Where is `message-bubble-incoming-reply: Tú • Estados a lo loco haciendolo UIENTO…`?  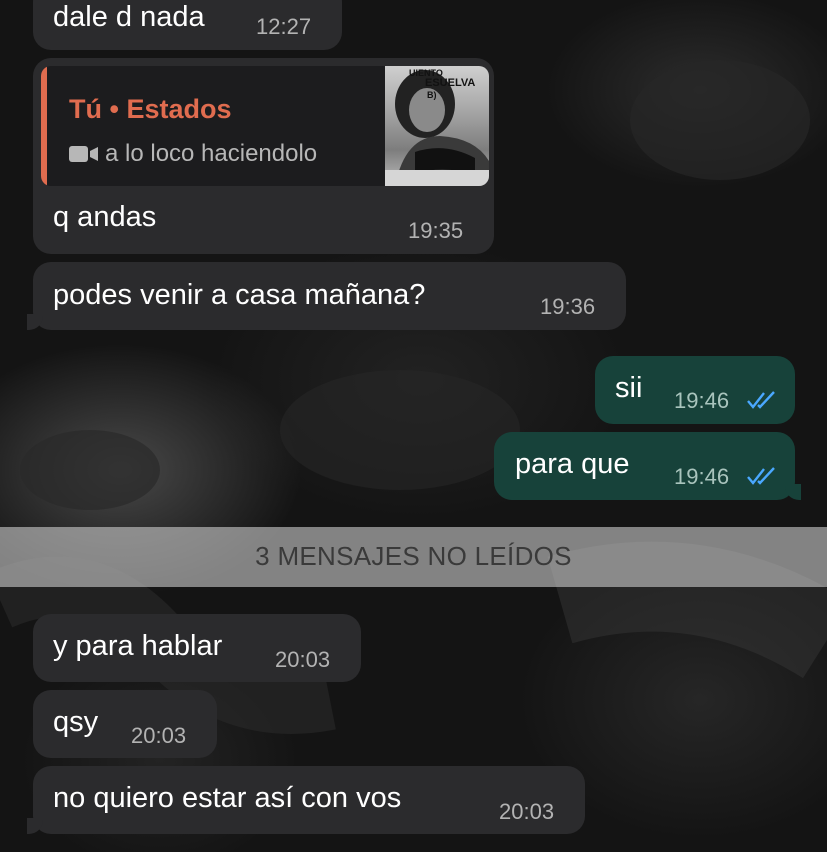 message-bubble-incoming-reply: Tú • Estados a lo loco haciendolo UIENTO… is located at coordinates (263, 156).